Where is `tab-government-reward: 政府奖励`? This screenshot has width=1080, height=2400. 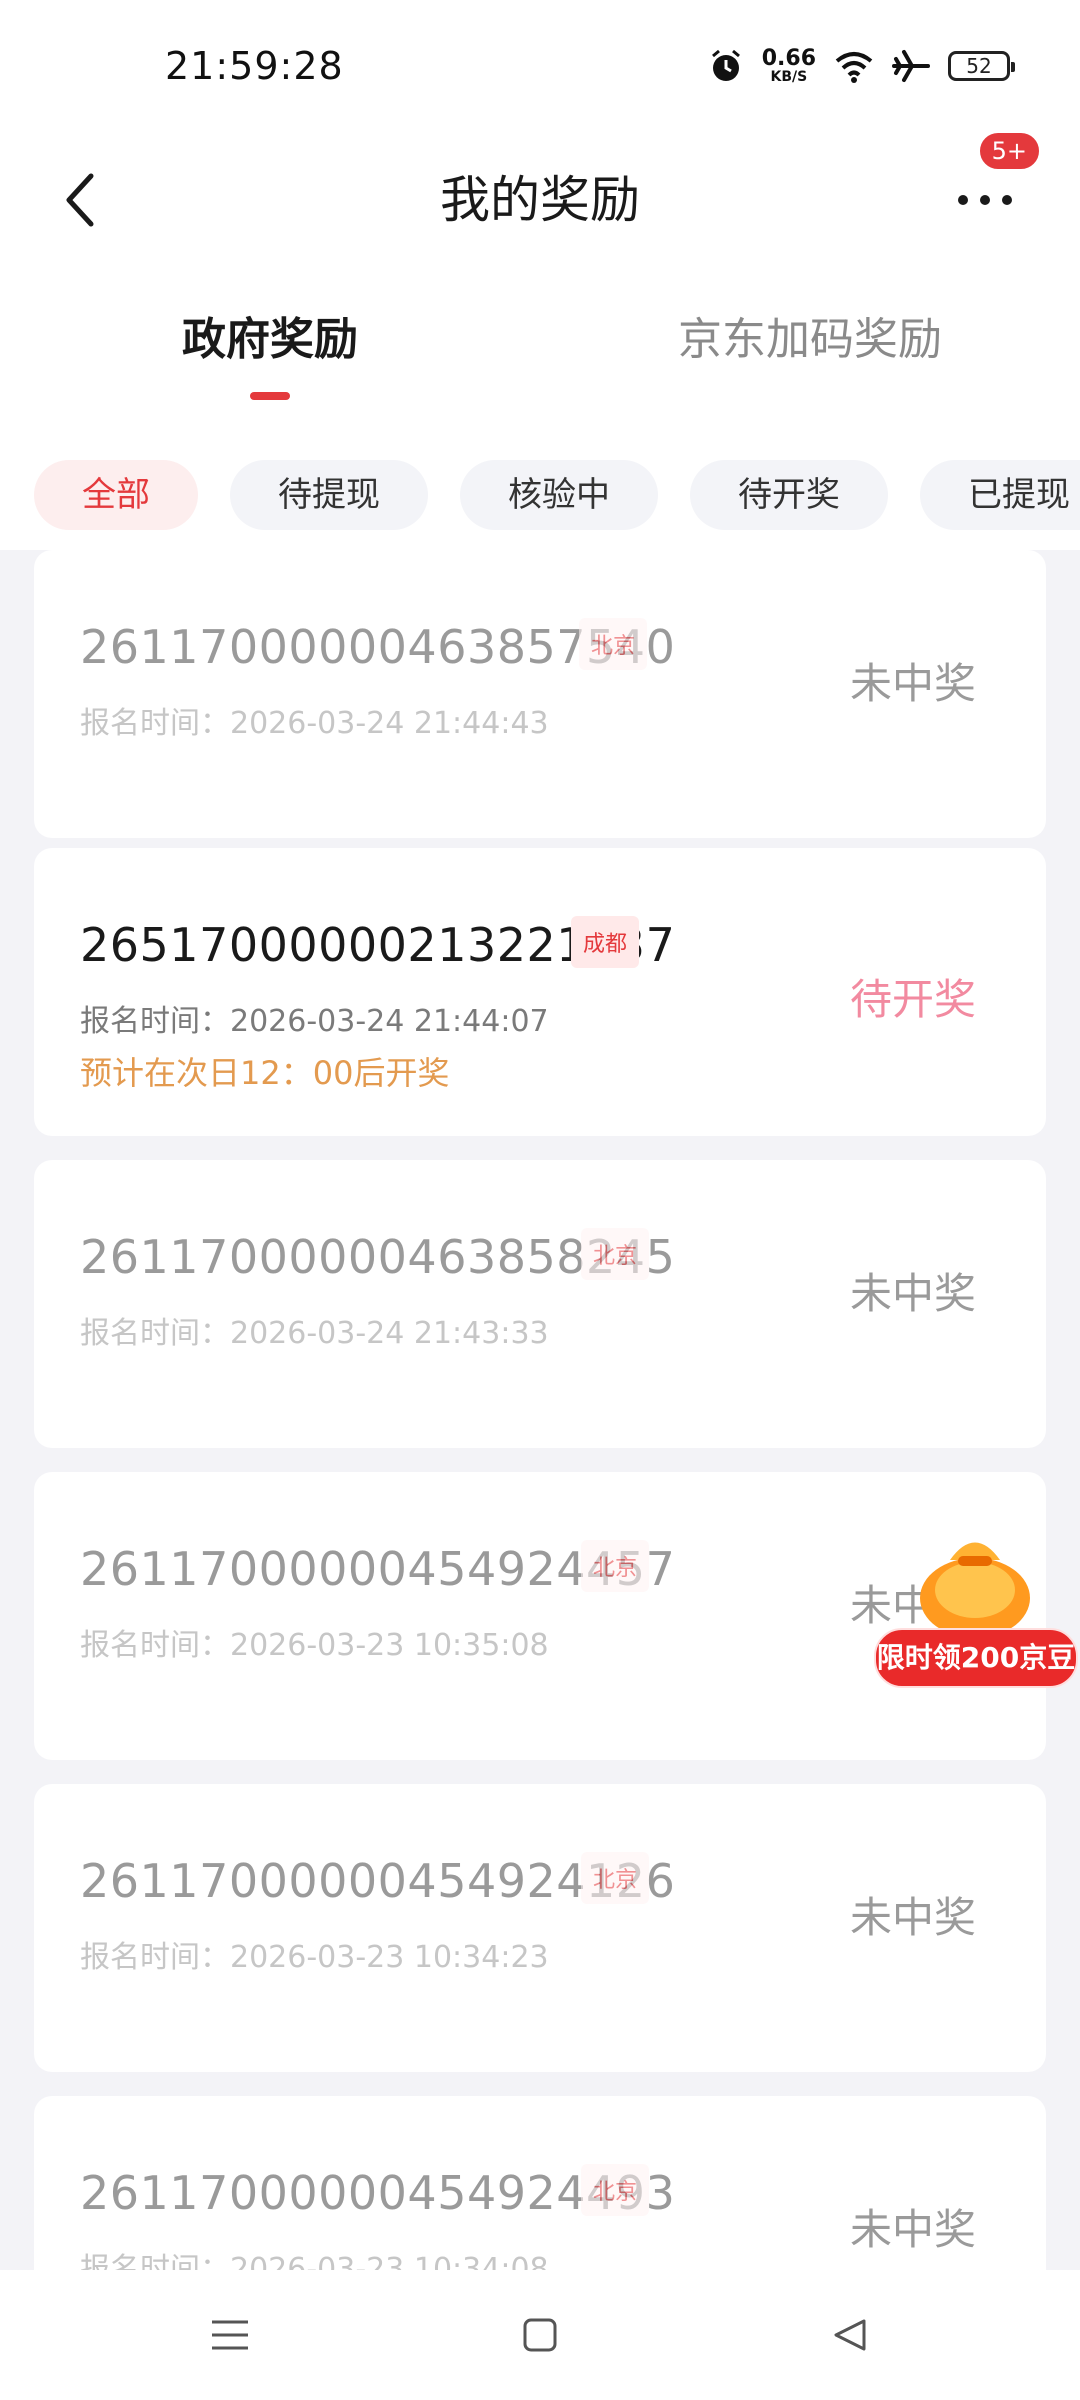 tab-government-reward: 政府奖励 is located at coordinates (270, 355).